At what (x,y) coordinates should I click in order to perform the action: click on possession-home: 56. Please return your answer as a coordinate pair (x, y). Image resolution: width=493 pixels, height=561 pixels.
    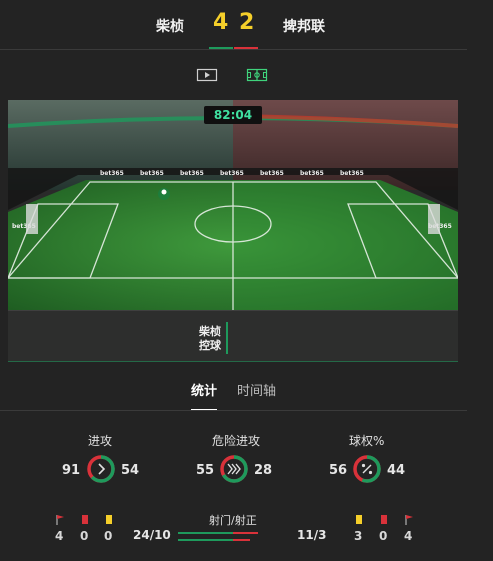
    Looking at the image, I should click on (338, 470).